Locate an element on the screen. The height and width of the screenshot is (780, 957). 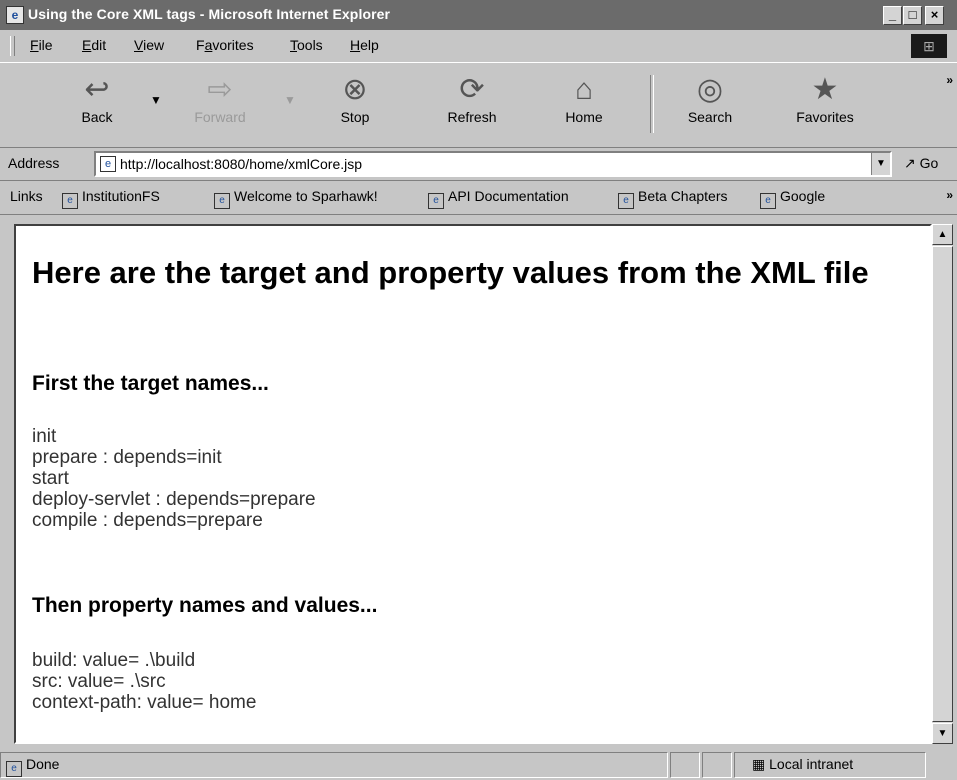
go-label: Go is located at coordinates (929, 163).